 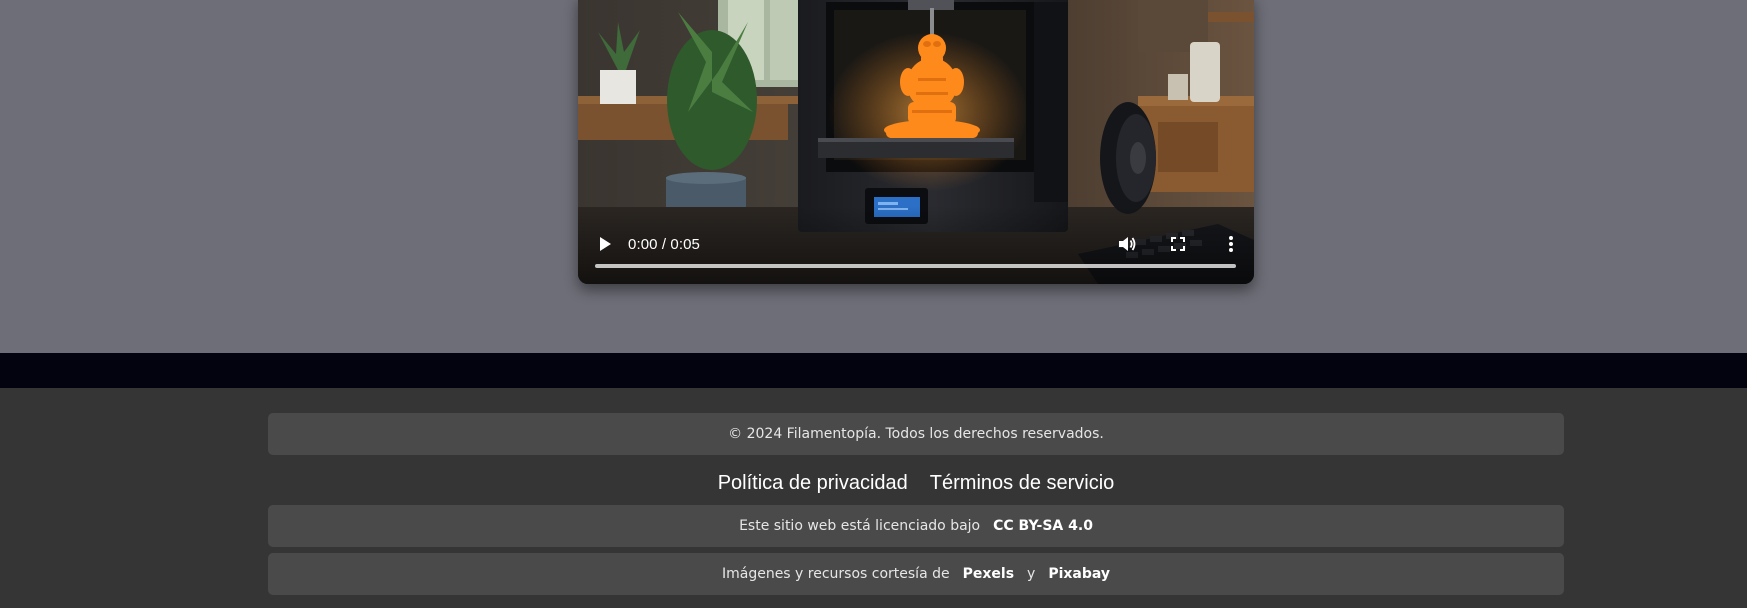 I want to click on fullscreen-icon, so click(x=1178, y=244).